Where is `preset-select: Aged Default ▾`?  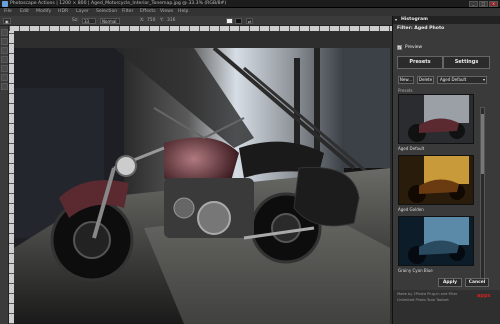 preset-select: Aged Default ▾ is located at coordinates (462, 80).